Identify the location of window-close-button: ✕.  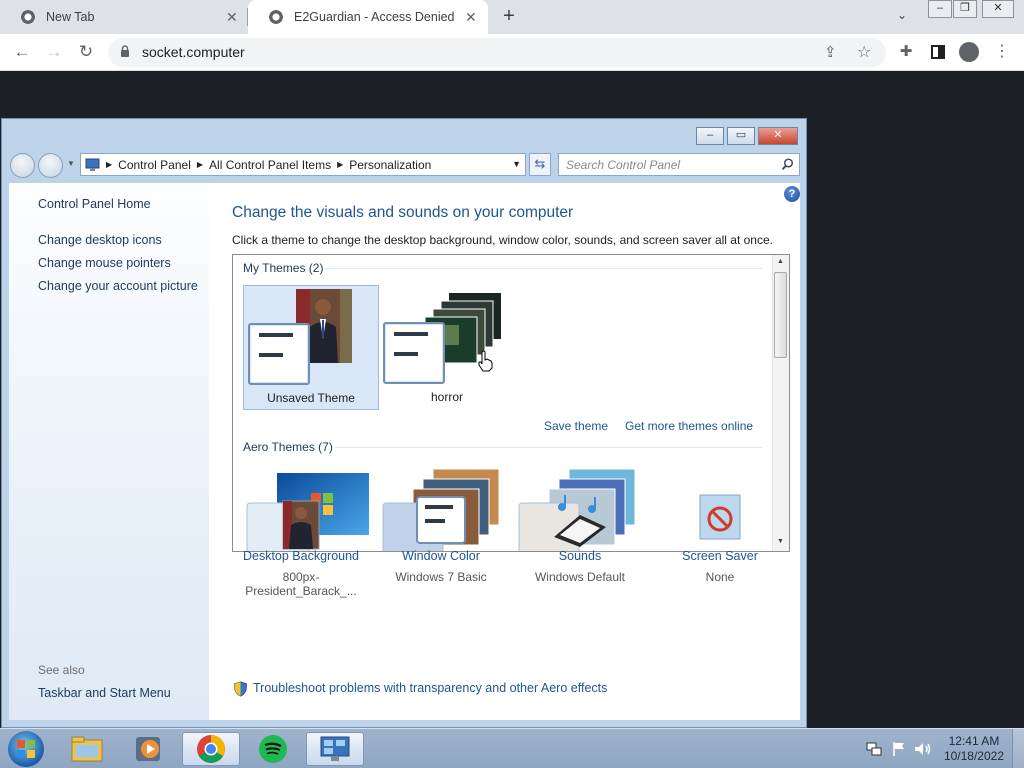
(778, 136).